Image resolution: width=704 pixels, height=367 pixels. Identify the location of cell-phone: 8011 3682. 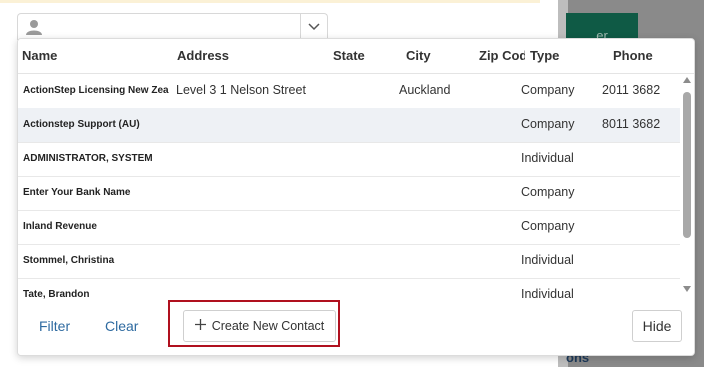
(631, 124).